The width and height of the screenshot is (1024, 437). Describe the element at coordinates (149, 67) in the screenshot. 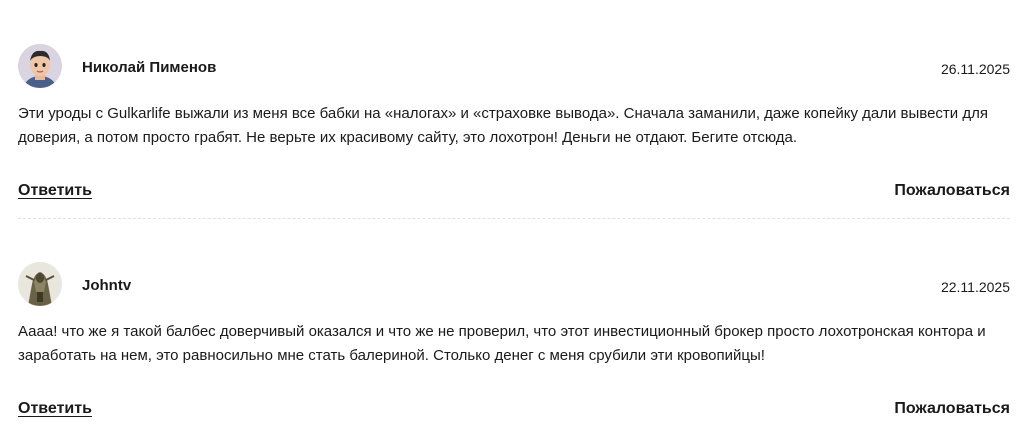

I see `comment-author: Николай Пименов` at that location.